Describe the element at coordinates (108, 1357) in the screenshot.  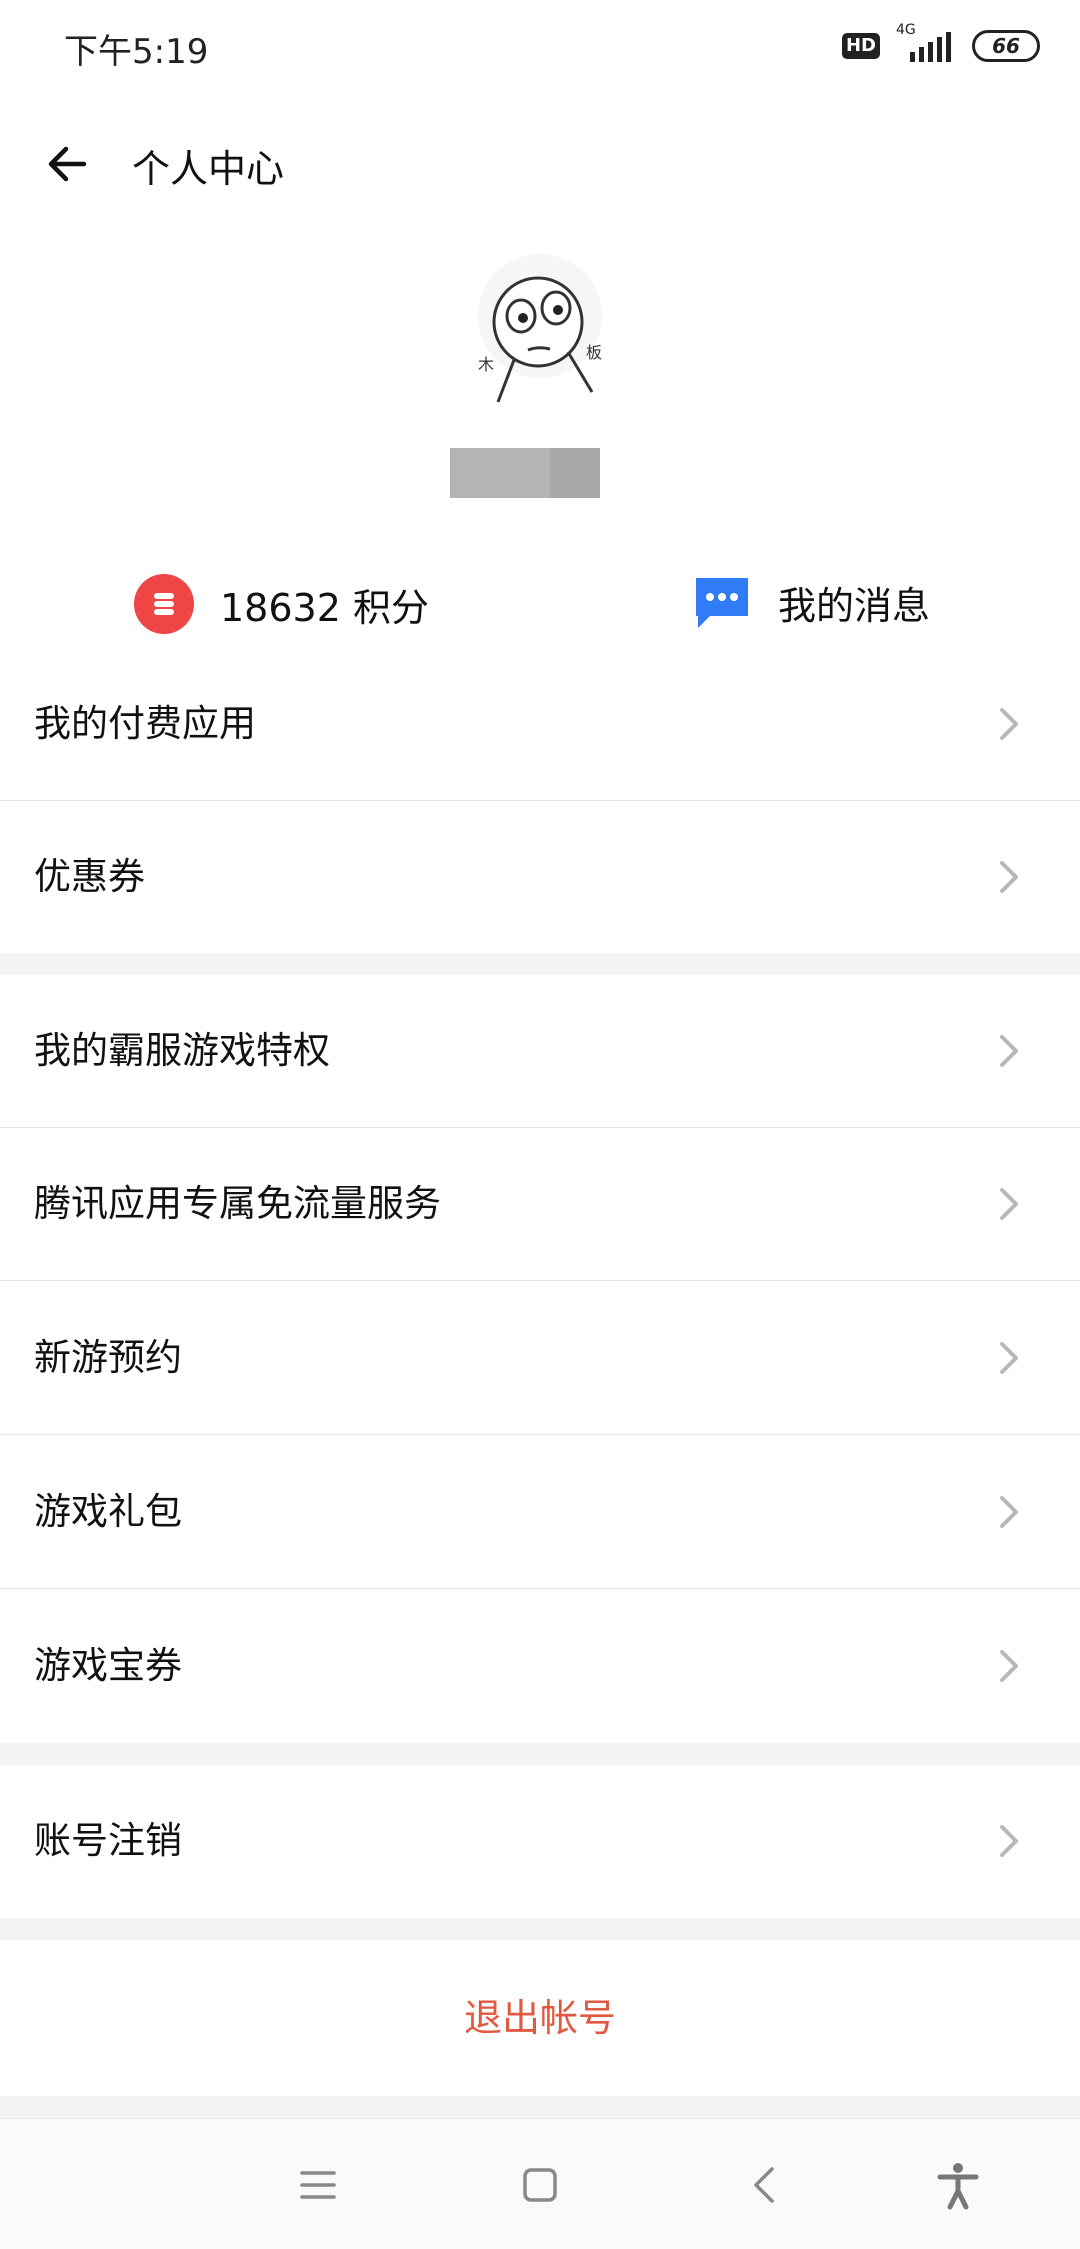
I see `menu-item-label: 新游预约` at that location.